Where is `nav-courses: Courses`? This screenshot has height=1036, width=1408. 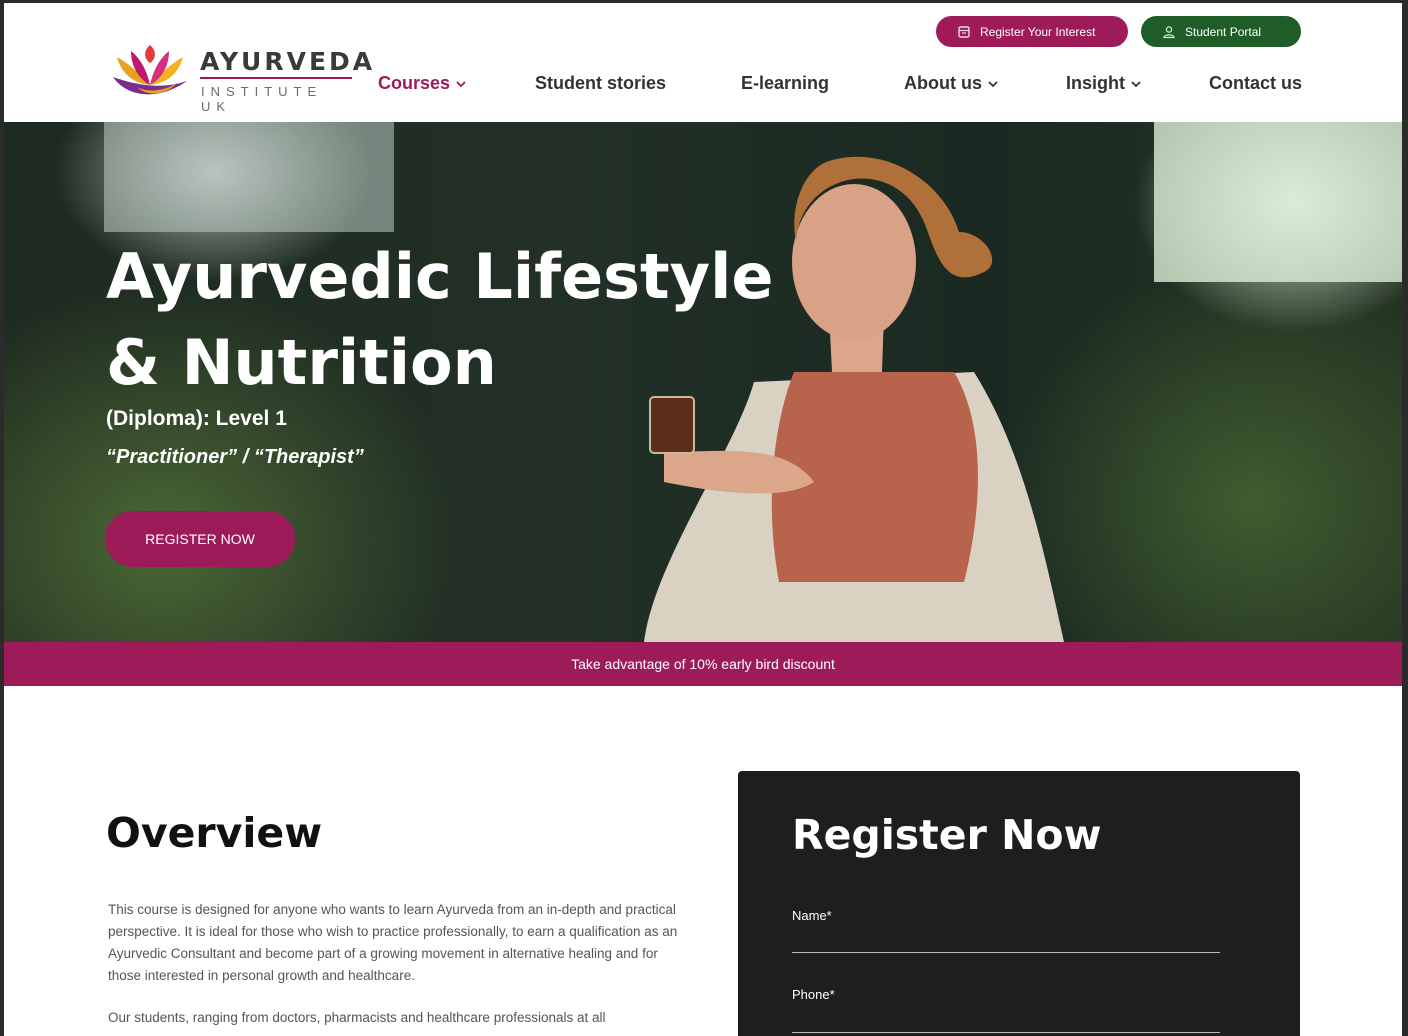 nav-courses: Courses is located at coordinates (422, 83).